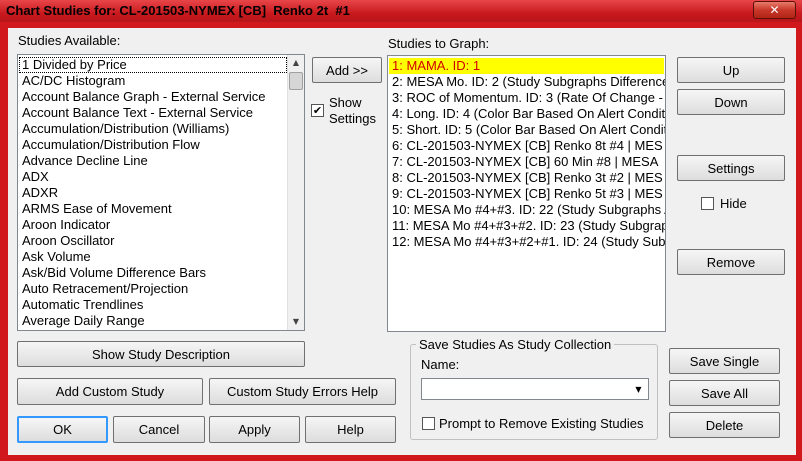 The width and height of the screenshot is (802, 461). Describe the element at coordinates (153, 145) in the screenshot. I see `list-item: Accumulation/Distribution Flow` at that location.